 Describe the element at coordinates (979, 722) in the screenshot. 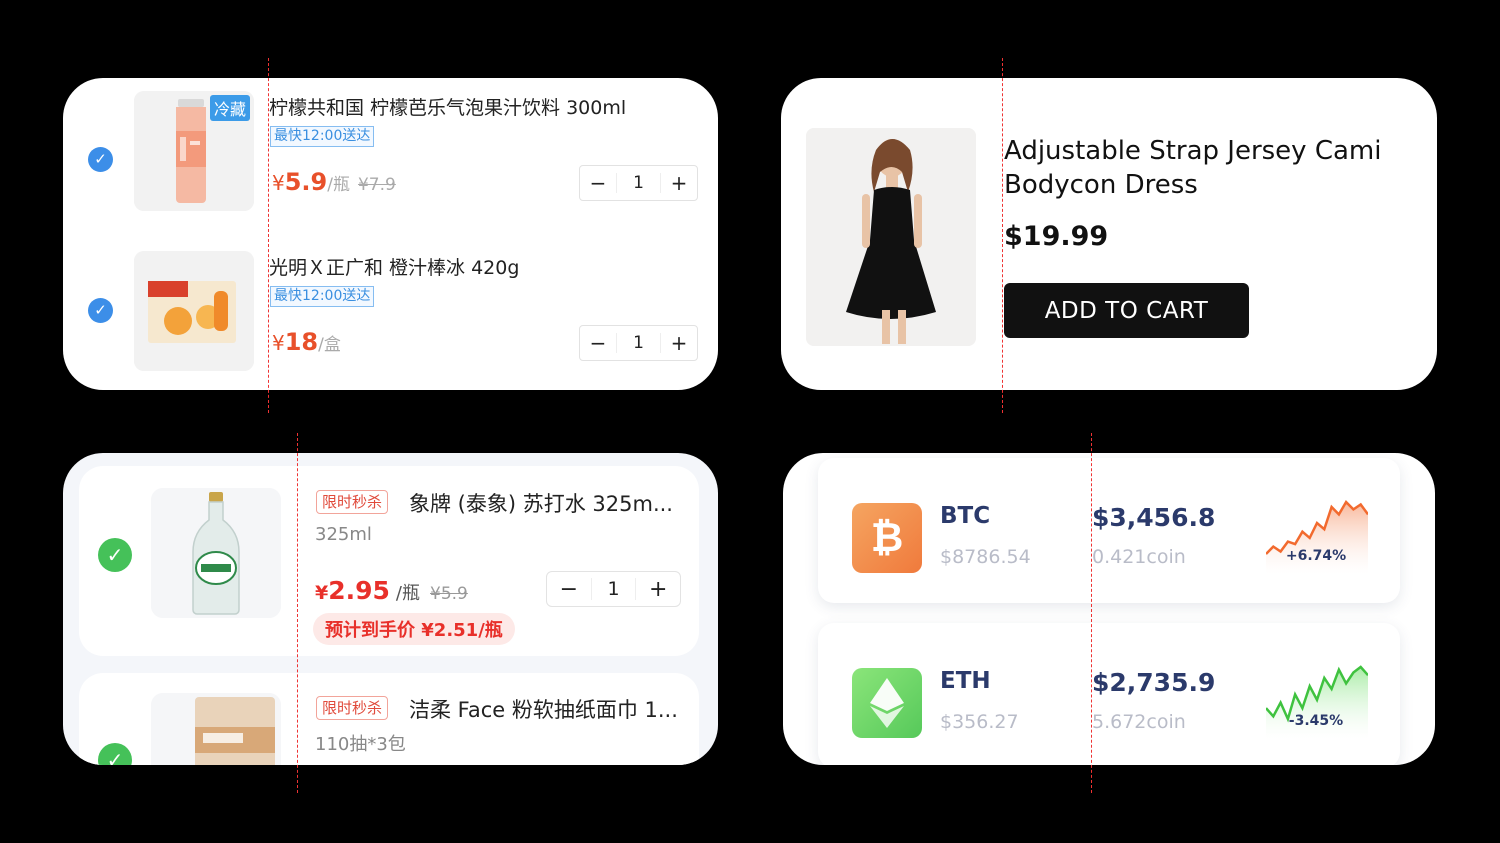

I see `coin-price: $356.27` at that location.